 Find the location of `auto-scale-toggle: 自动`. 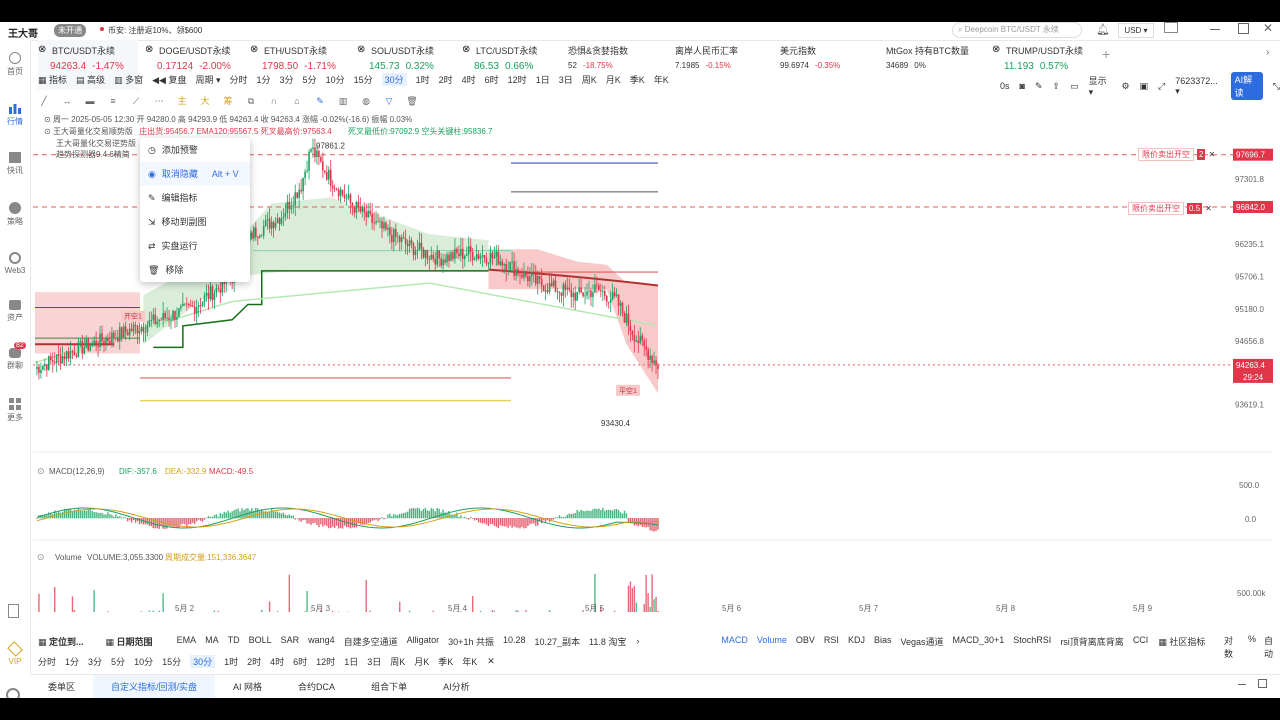

auto-scale-toggle: 自动 is located at coordinates (1272, 647).